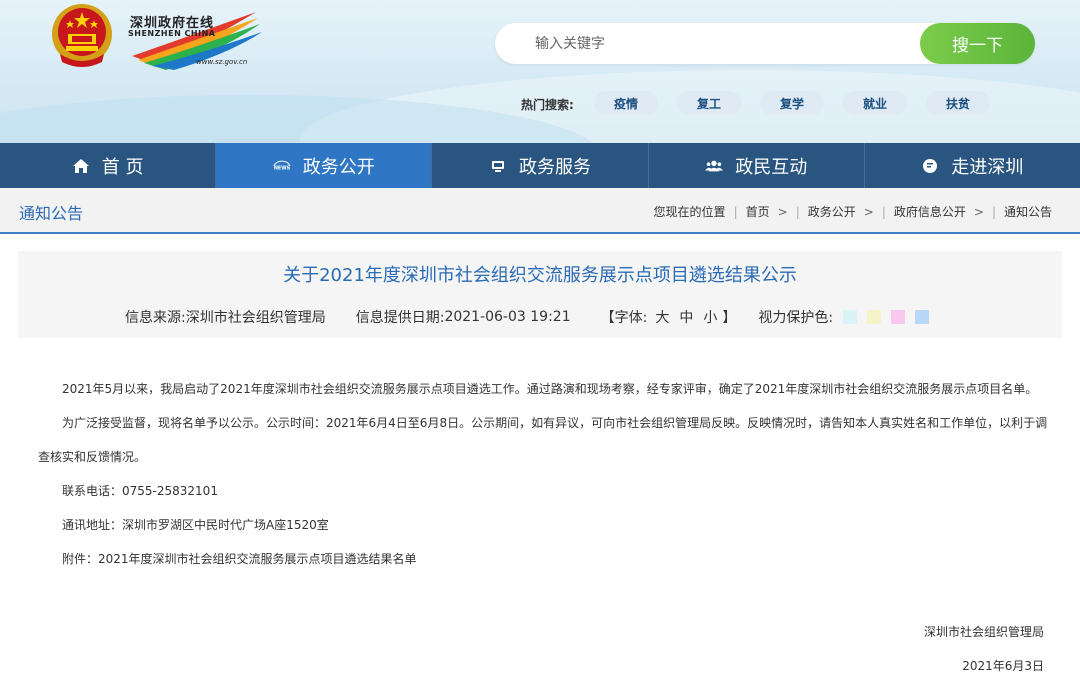 The image size is (1080, 699). I want to click on hot-tag: 扶贫, so click(958, 103).